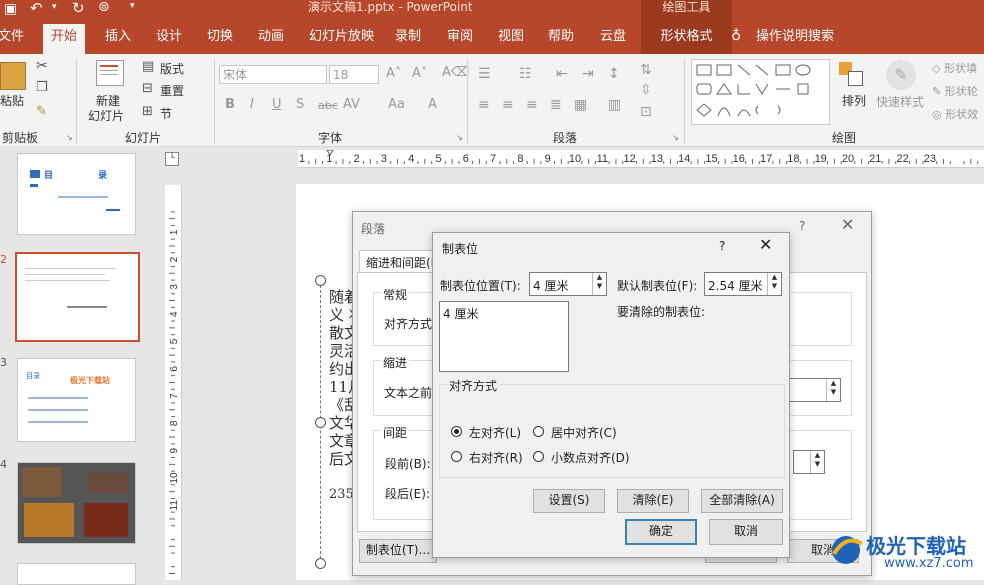  Describe the element at coordinates (42, 66) in the screenshot. I see `cut-icon: ✂` at that location.